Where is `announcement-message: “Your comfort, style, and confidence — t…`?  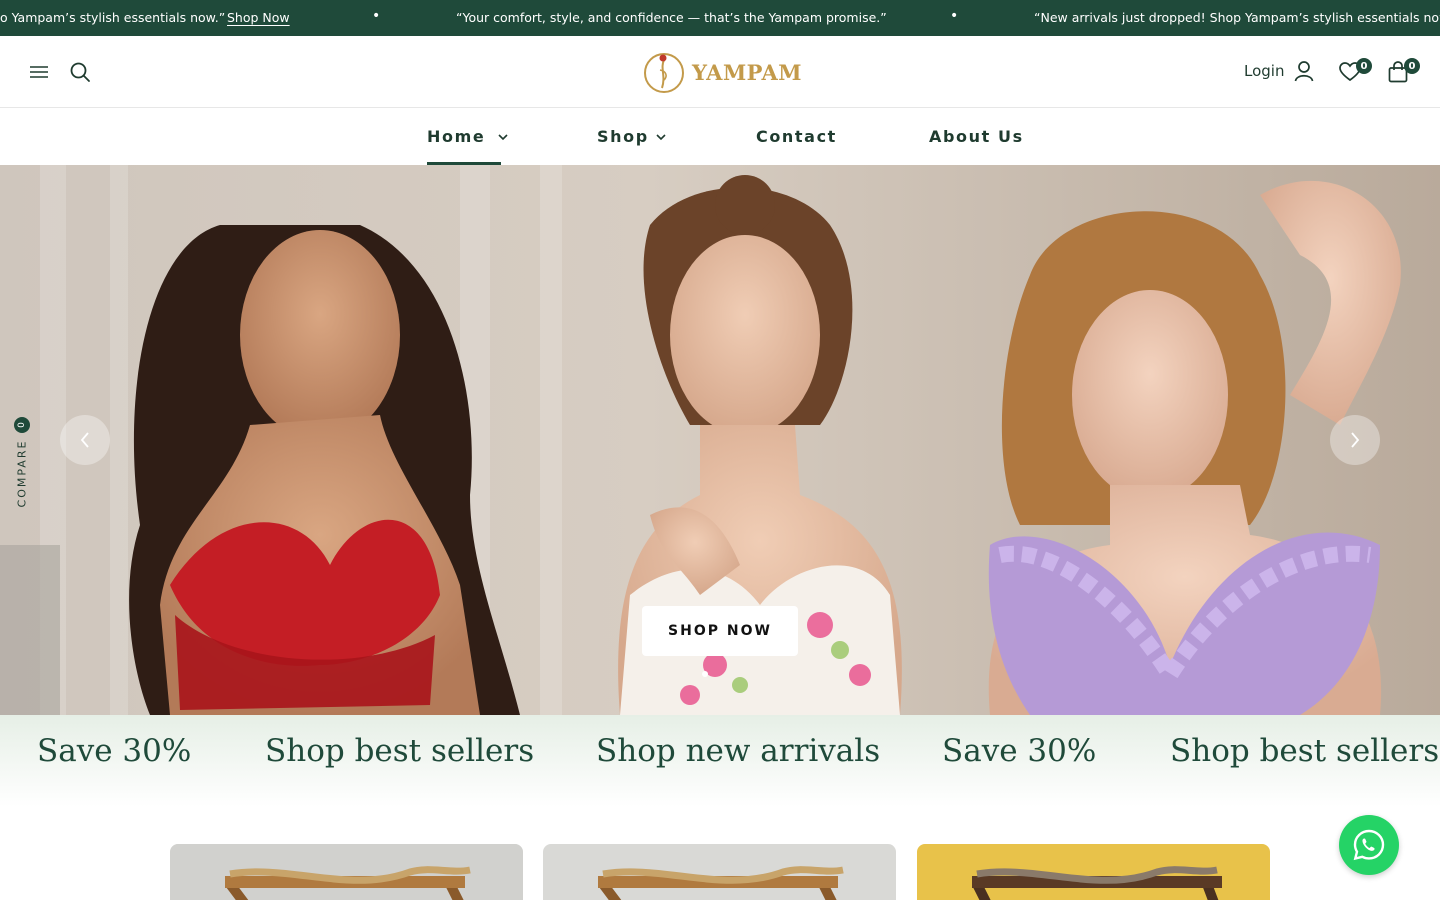 announcement-message: “Your comfort, style, and confidence — t… is located at coordinates (671, 17).